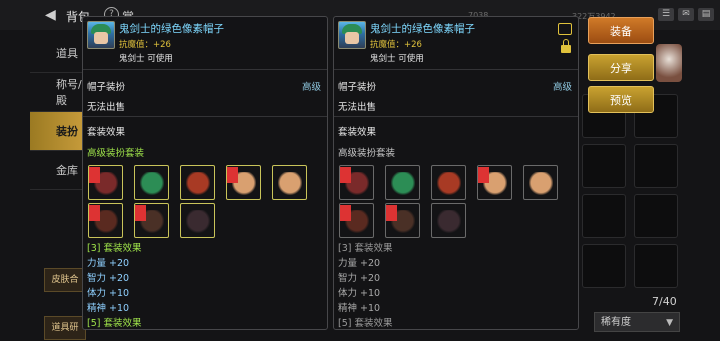  Describe the element at coordinates (616, 322) in the screenshot. I see `sort-label: 稀有度` at that location.